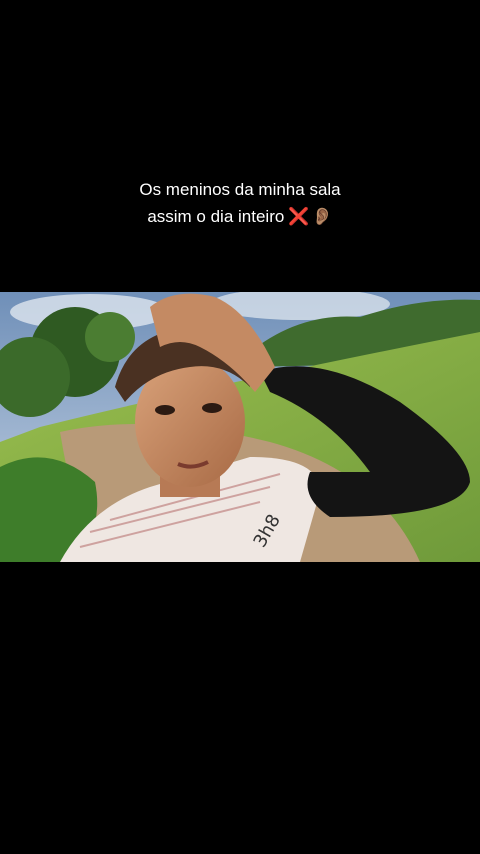  I want to click on tree, so click(110, 337).